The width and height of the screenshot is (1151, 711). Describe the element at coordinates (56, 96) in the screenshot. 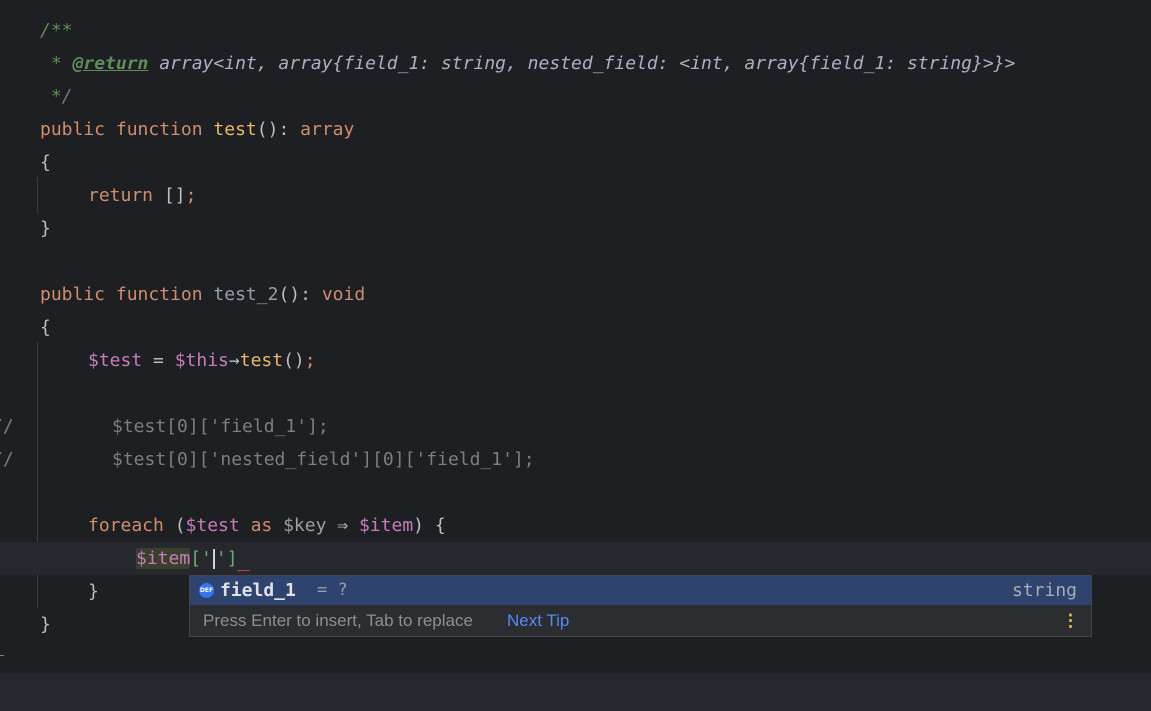

I see `doc-comment-close: */` at that location.